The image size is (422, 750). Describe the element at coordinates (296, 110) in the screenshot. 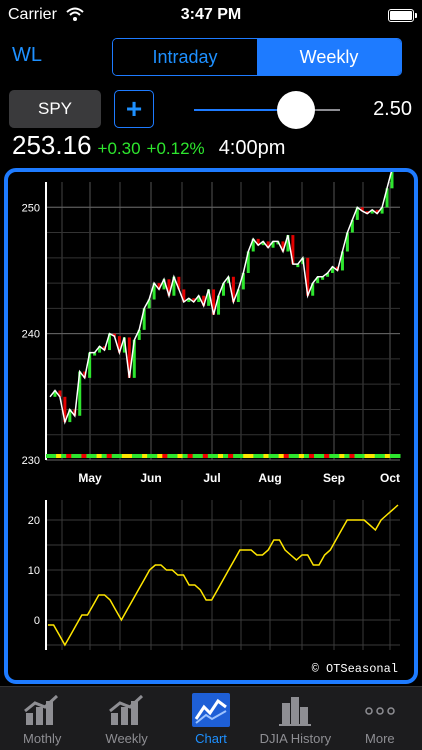

I see `slider-thumb` at that location.